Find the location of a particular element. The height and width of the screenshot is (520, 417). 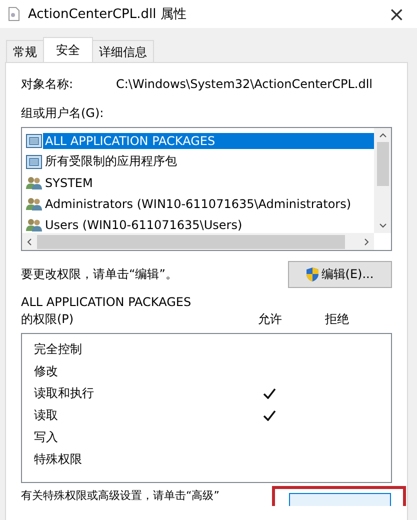

groups-label: 组或用户名(G): is located at coordinates (63, 113).